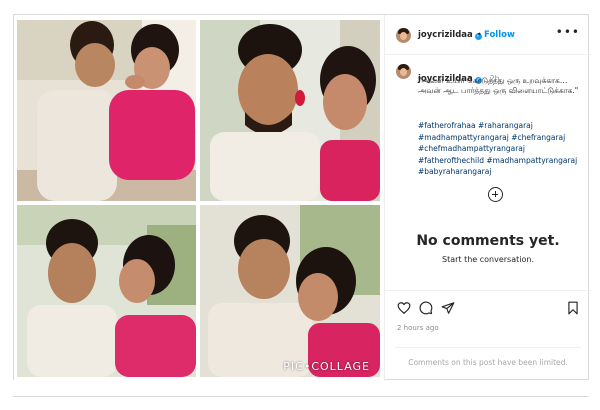  I want to click on comment-icon, so click(426, 308).